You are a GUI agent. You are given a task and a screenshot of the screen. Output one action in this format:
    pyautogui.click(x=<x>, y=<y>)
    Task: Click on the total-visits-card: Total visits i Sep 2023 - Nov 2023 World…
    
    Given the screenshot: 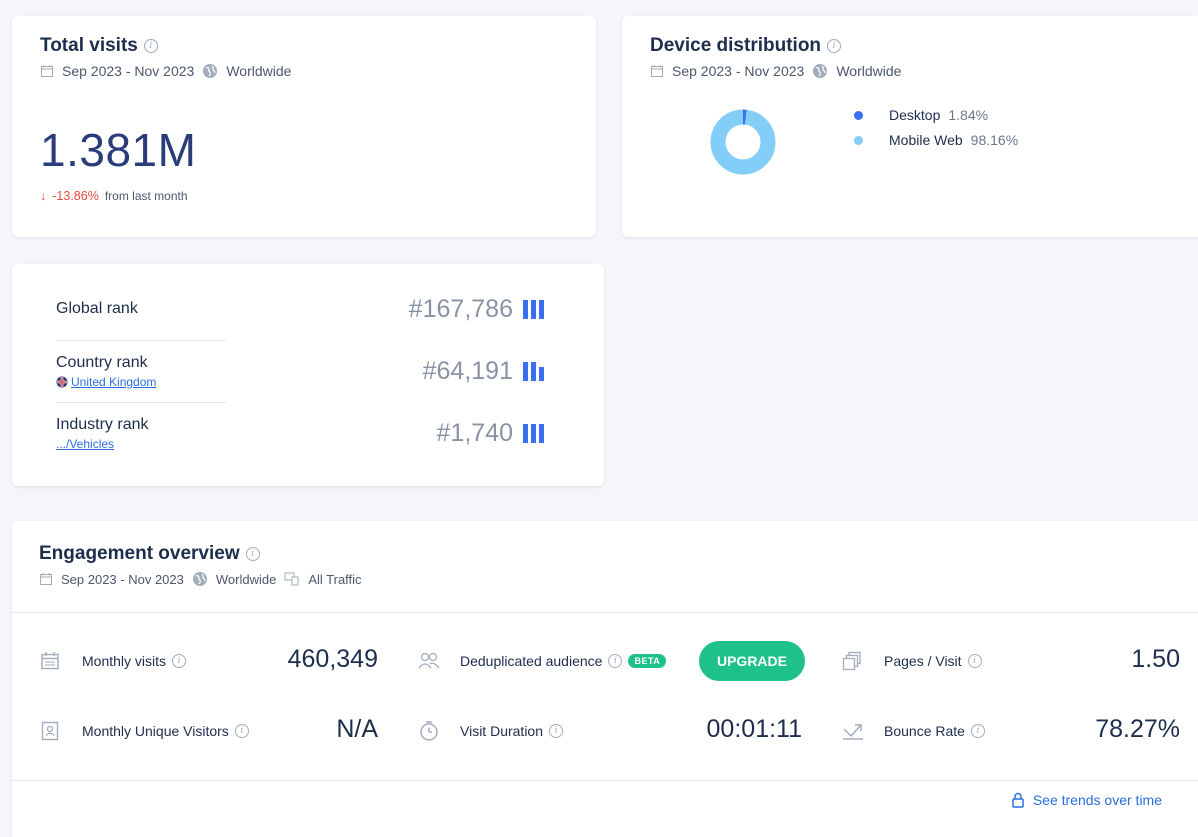 What is the action you would take?
    pyautogui.click(x=304, y=126)
    